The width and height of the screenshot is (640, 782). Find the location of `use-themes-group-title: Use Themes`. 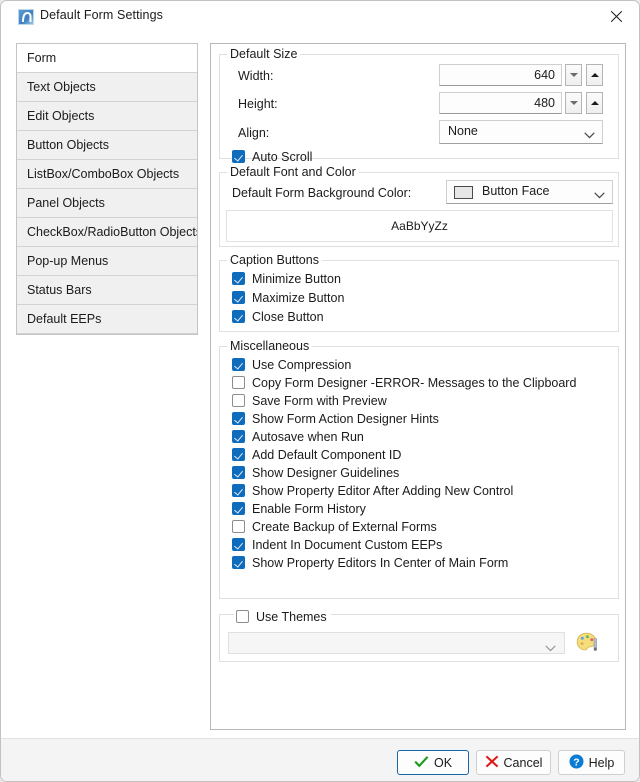

use-themes-group-title: Use Themes is located at coordinates (282, 616).